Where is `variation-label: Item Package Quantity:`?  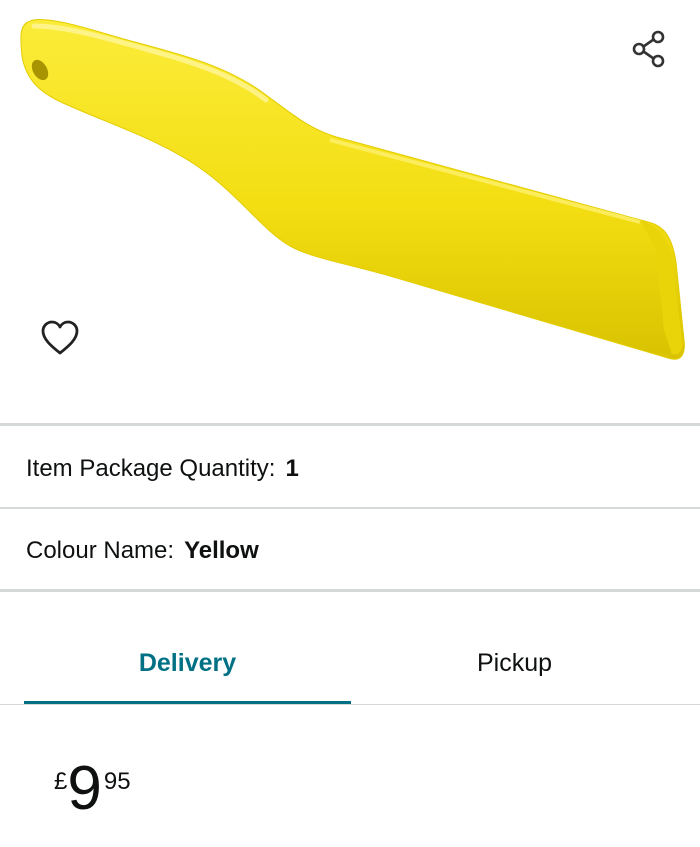
variation-label: Item Package Quantity: is located at coordinates (151, 468).